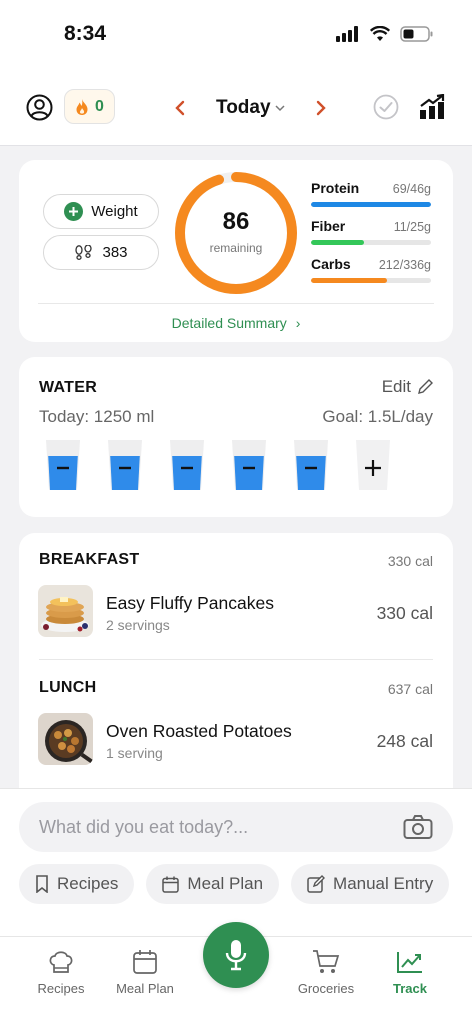  I want to click on tab-meal-plan: Meal Plan, so click(145, 971).